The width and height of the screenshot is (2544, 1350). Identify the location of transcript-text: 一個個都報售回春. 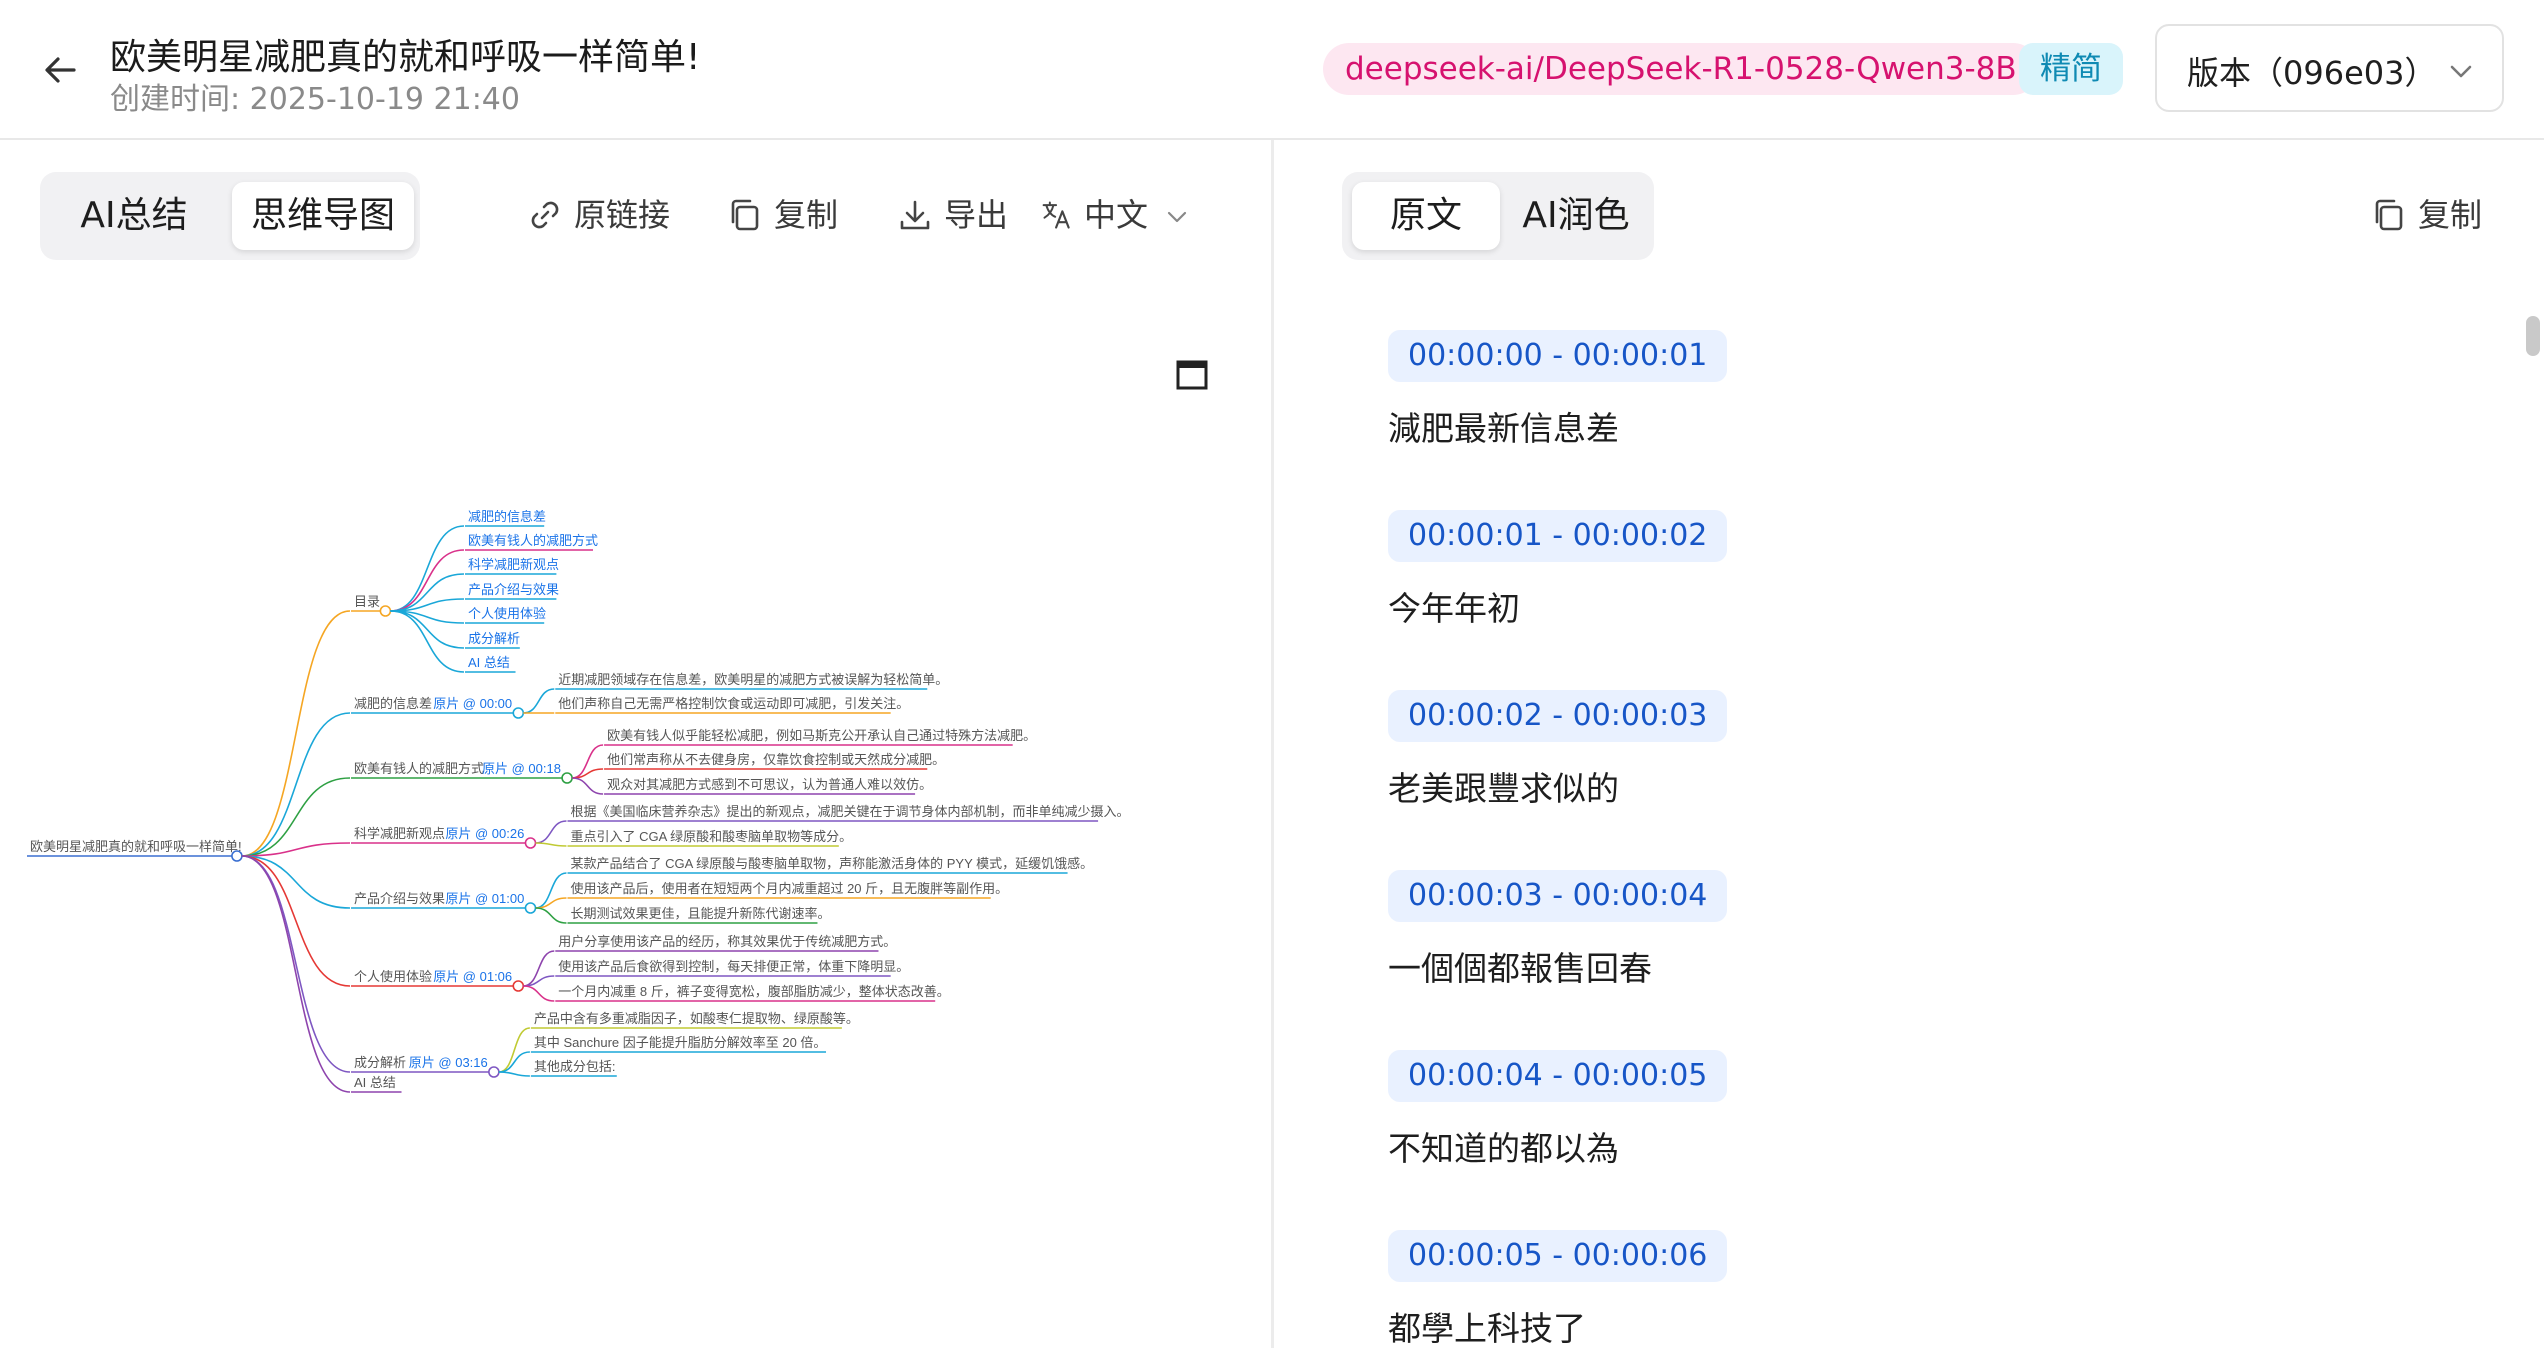
(1520, 968).